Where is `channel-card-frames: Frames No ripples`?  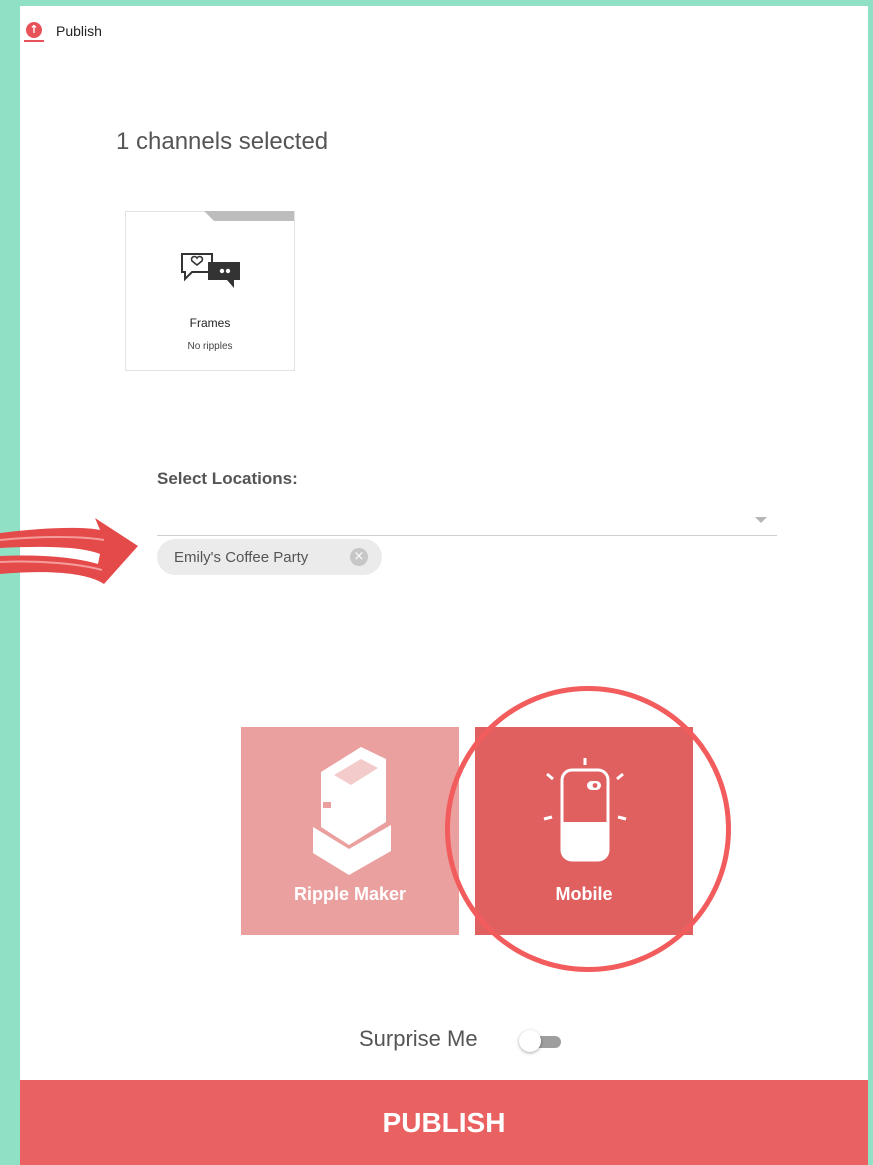
channel-card-frames: Frames No ripples is located at coordinates (210, 291).